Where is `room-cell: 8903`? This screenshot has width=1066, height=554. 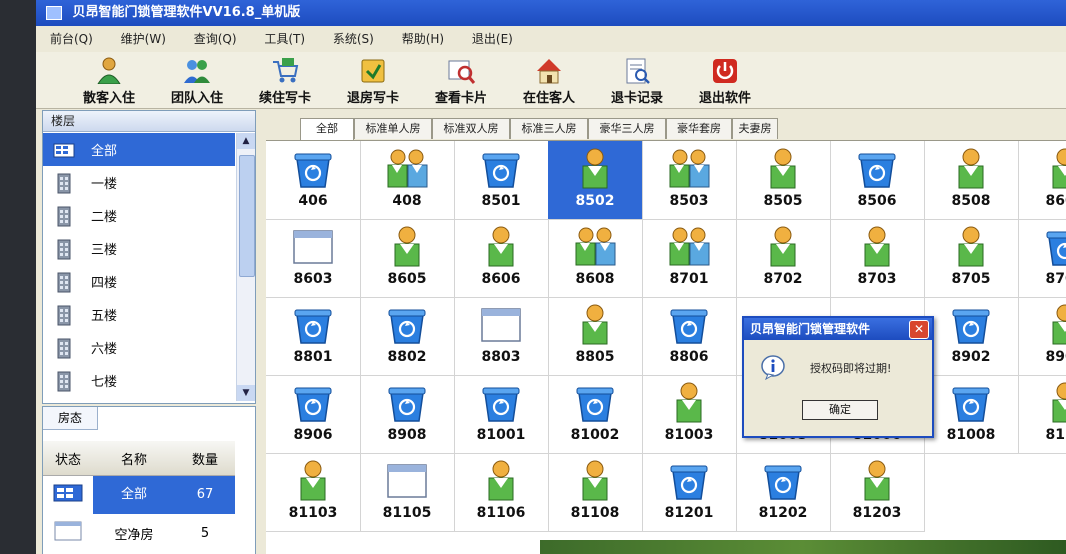 room-cell: 8903 is located at coordinates (1042, 336).